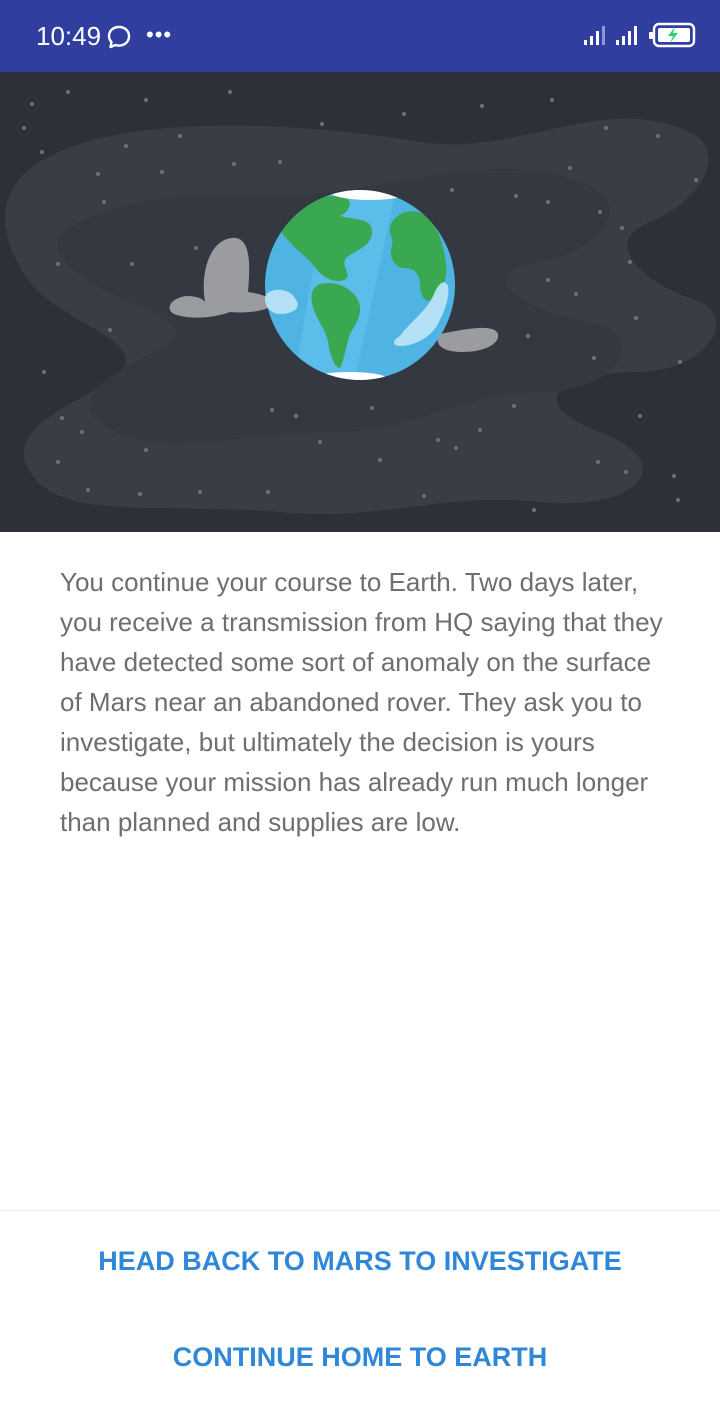 This screenshot has height=1404, width=720. What do you see at coordinates (360, 36) in the screenshot?
I see `status-bar: 10:49 •••` at bounding box center [360, 36].